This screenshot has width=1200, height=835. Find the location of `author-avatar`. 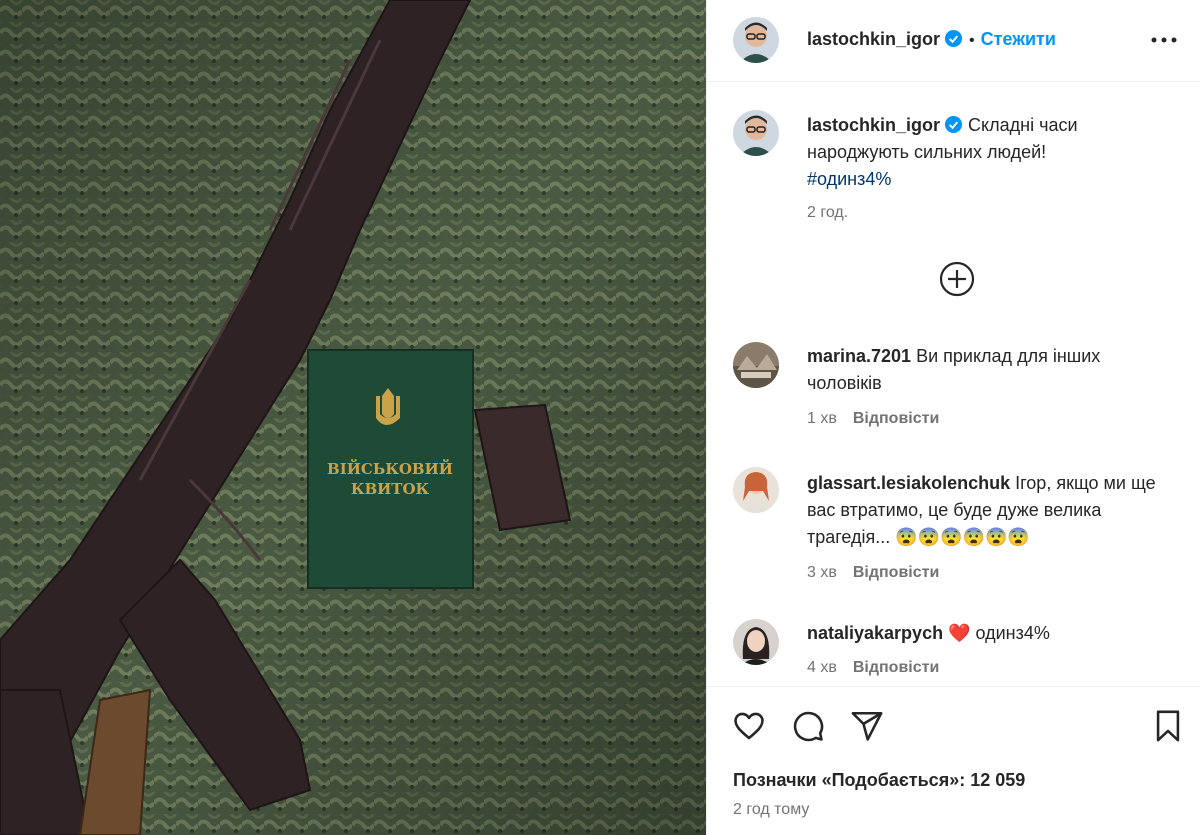

author-avatar is located at coordinates (756, 40).